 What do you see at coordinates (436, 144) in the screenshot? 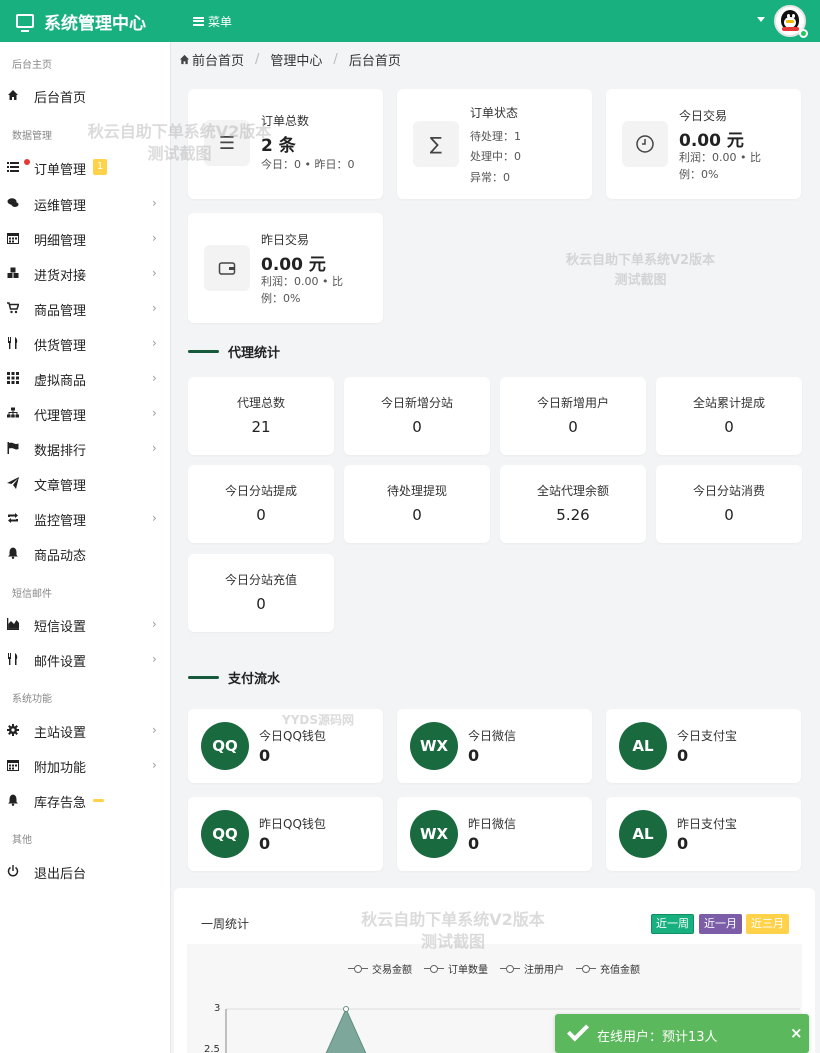
I see `sigma-icon: ∑` at bounding box center [436, 144].